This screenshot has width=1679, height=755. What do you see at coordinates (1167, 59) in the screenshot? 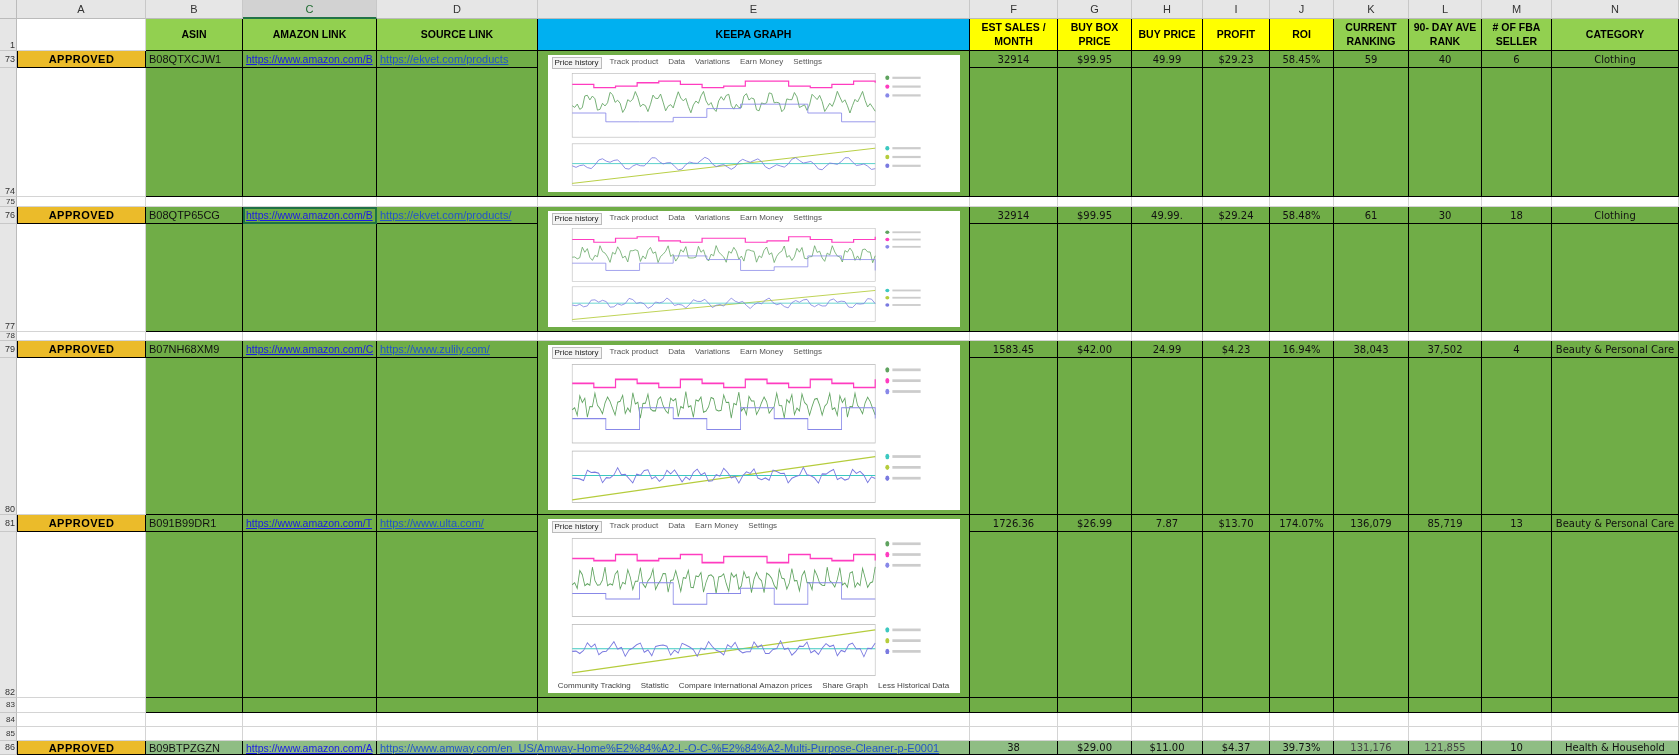
I see `table-cell: 49.99` at bounding box center [1167, 59].